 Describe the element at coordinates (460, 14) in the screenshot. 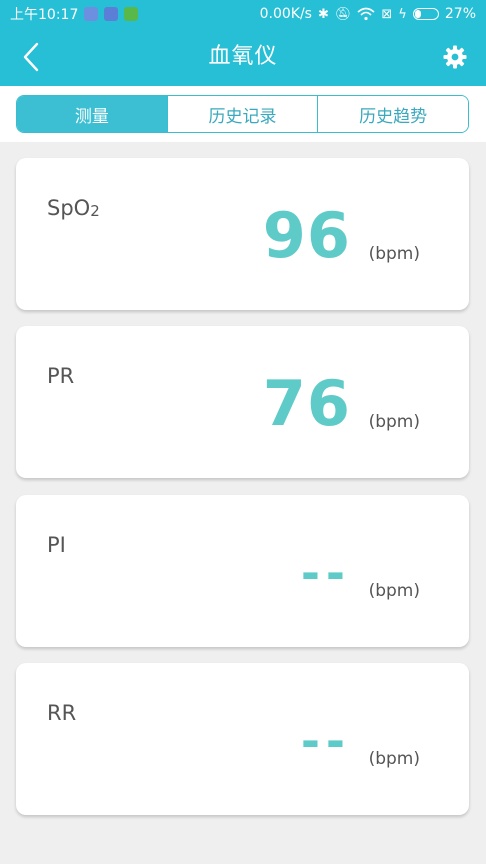

I see `battery-percent: 27%` at that location.